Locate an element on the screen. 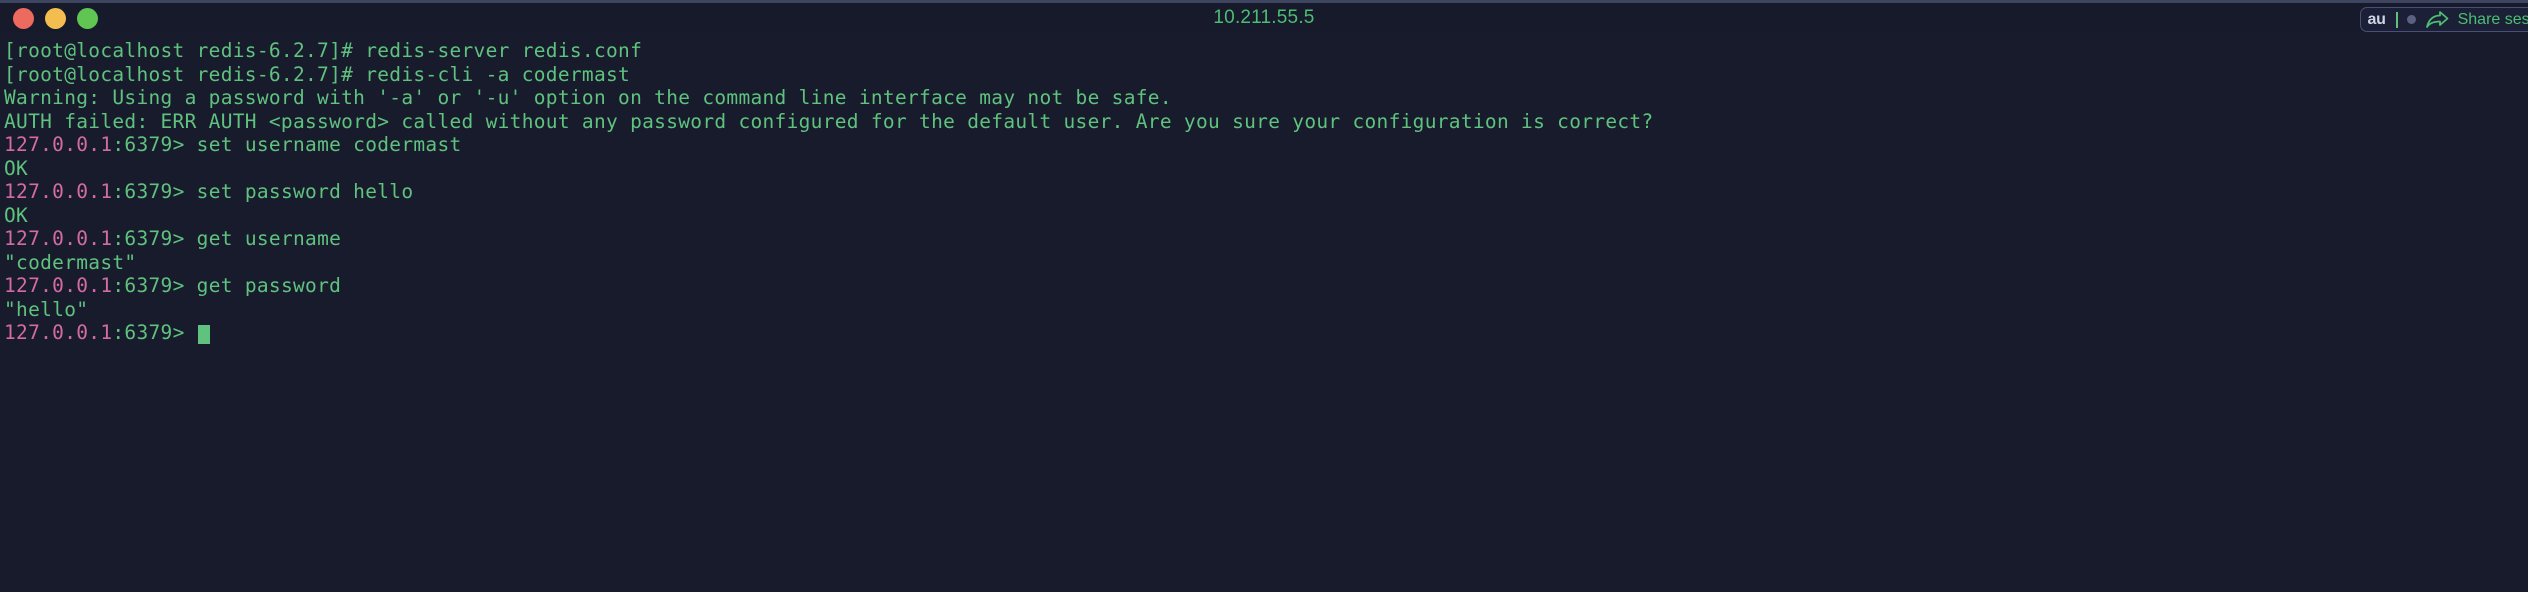 This screenshot has height=592, width=2528. session-input: au is located at coordinates (2377, 20).